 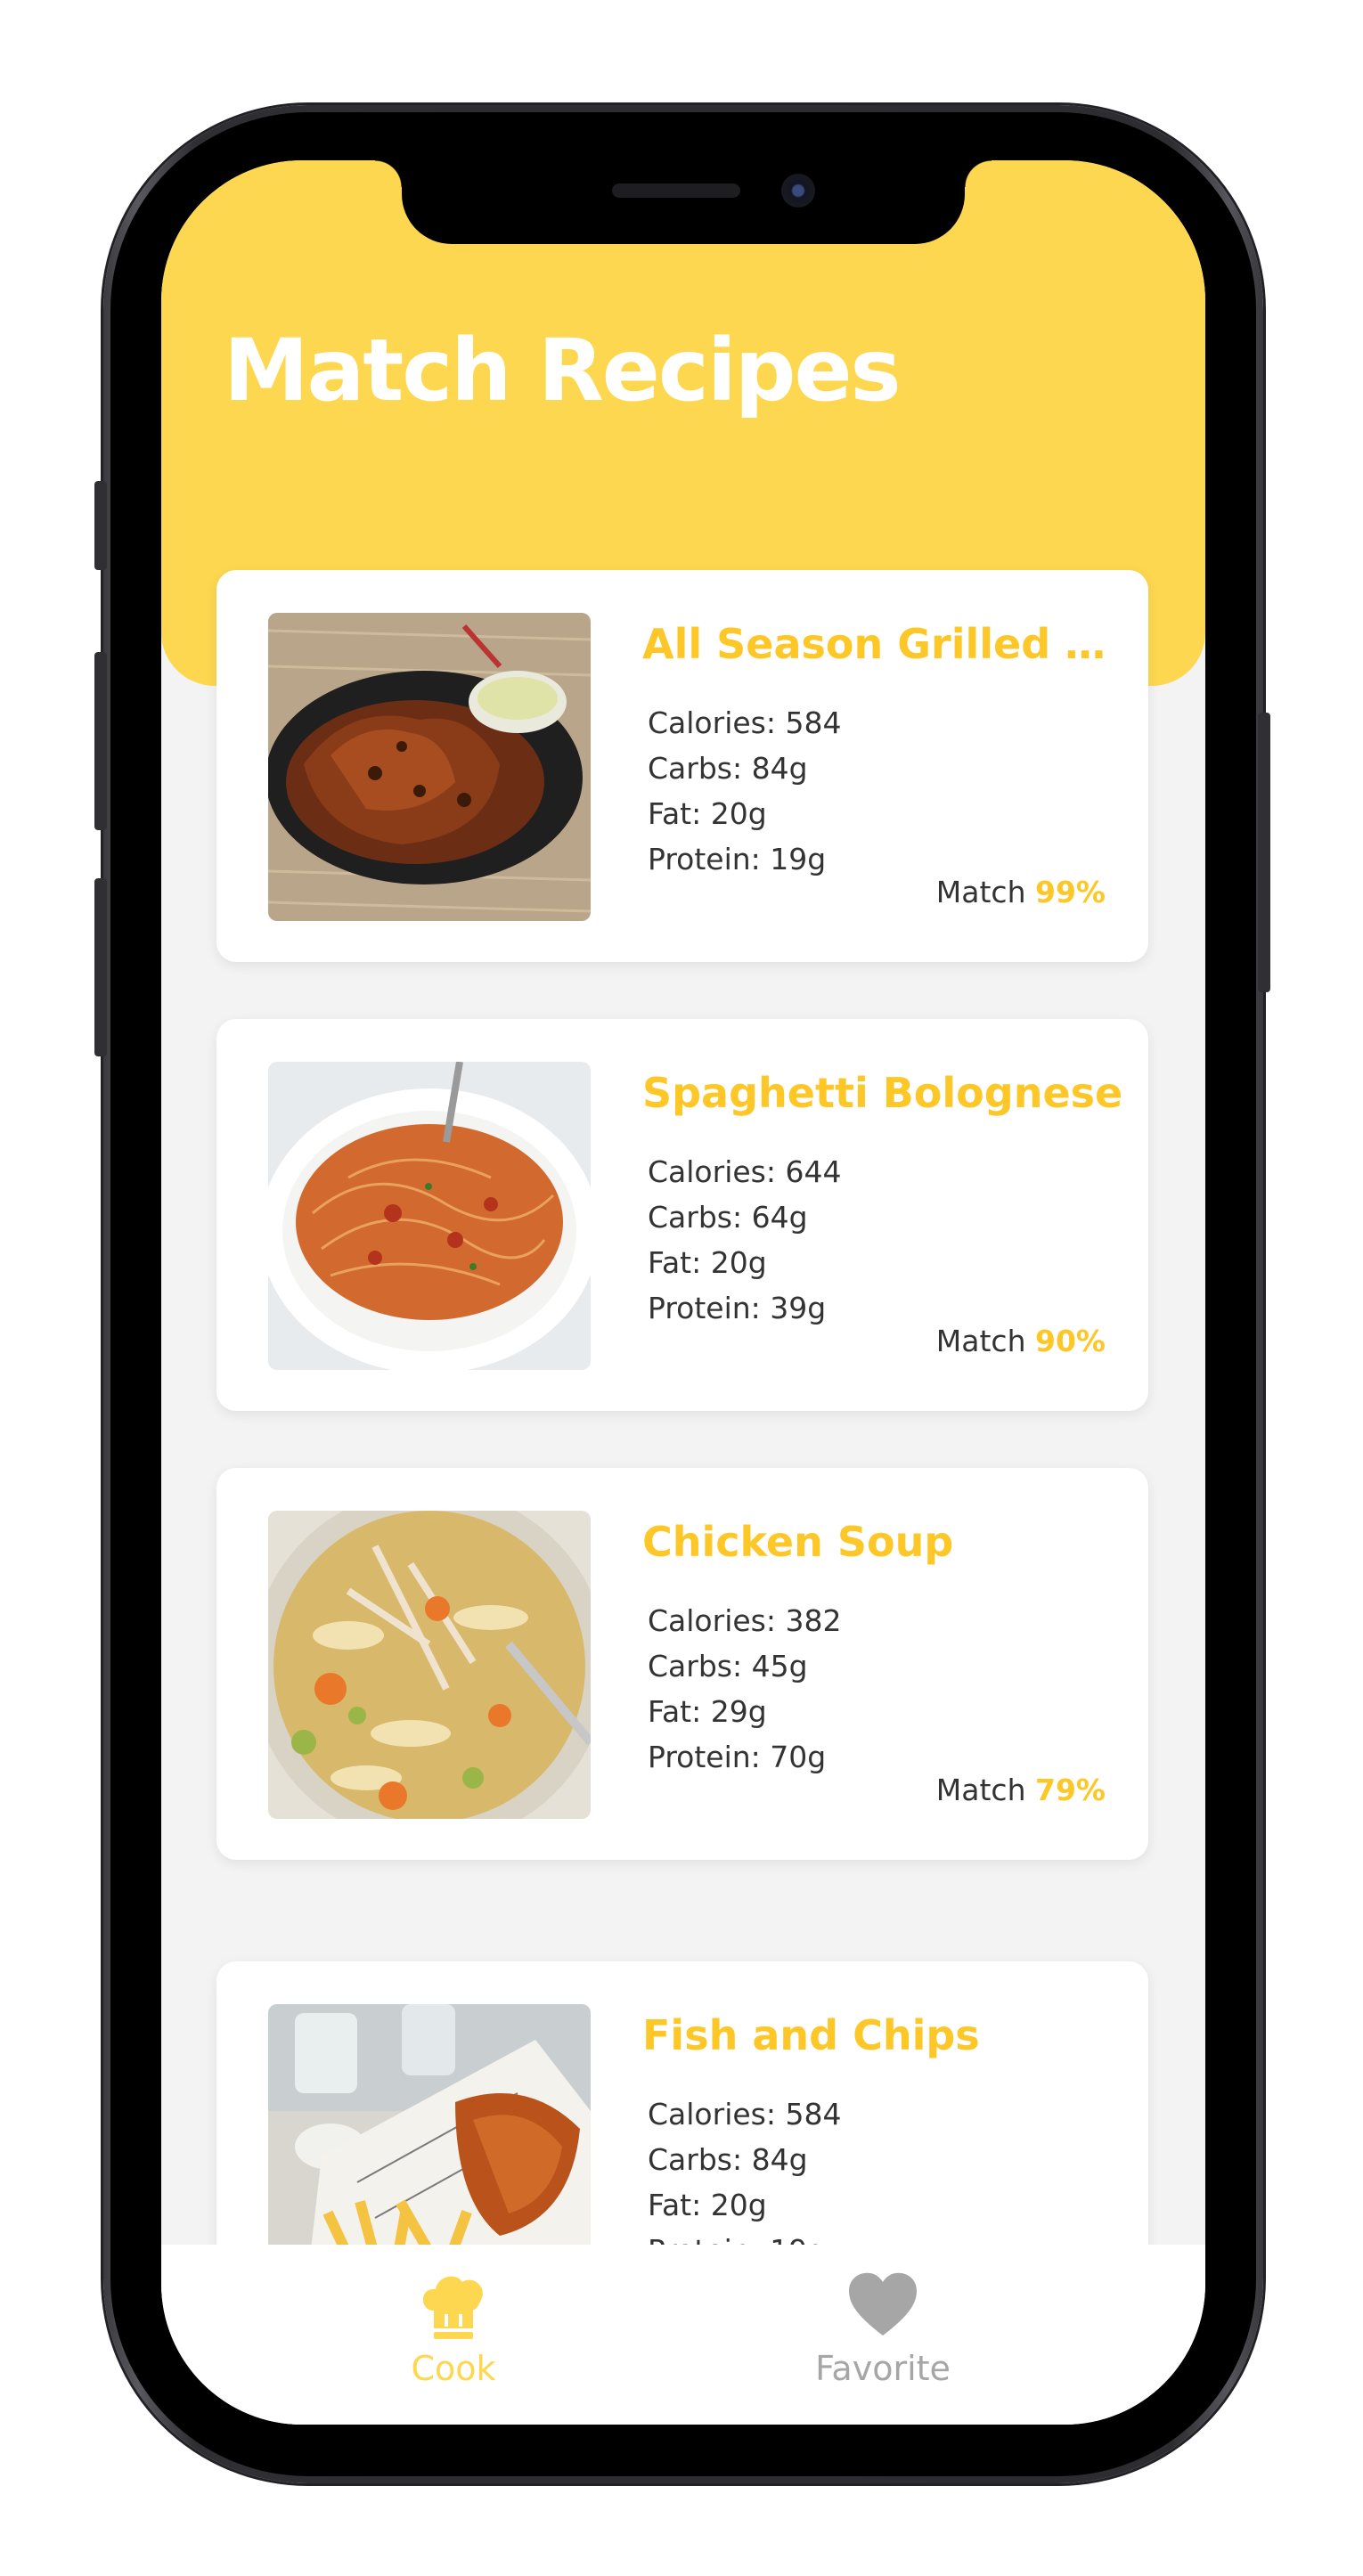 What do you see at coordinates (676, 191) in the screenshot?
I see `speaker-grille` at bounding box center [676, 191].